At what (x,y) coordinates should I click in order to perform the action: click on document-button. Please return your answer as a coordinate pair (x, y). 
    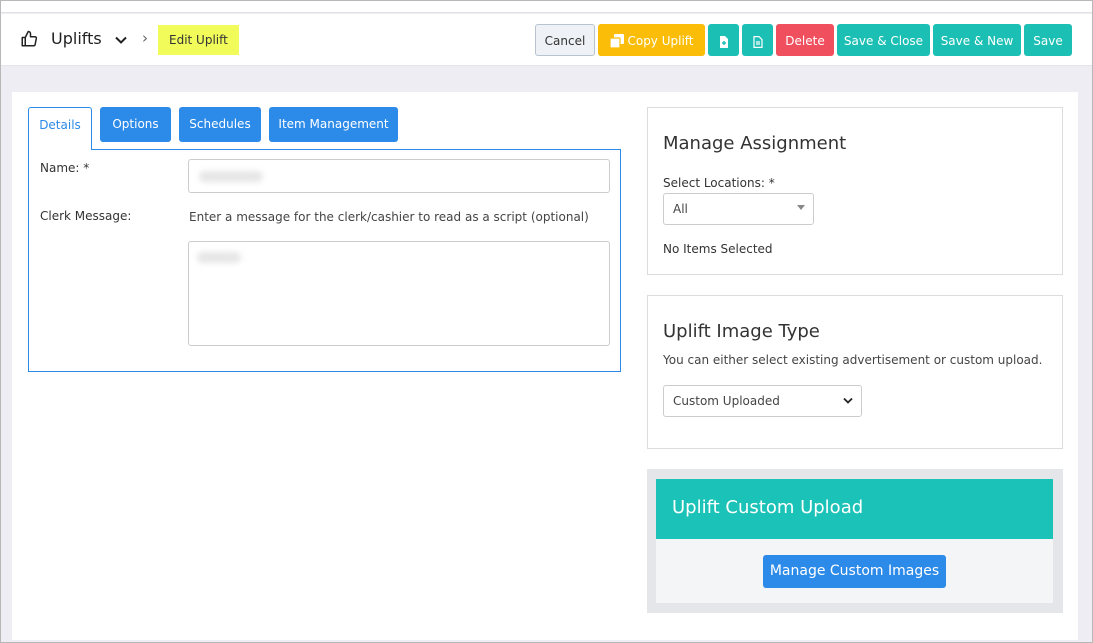
    Looking at the image, I should click on (757, 40).